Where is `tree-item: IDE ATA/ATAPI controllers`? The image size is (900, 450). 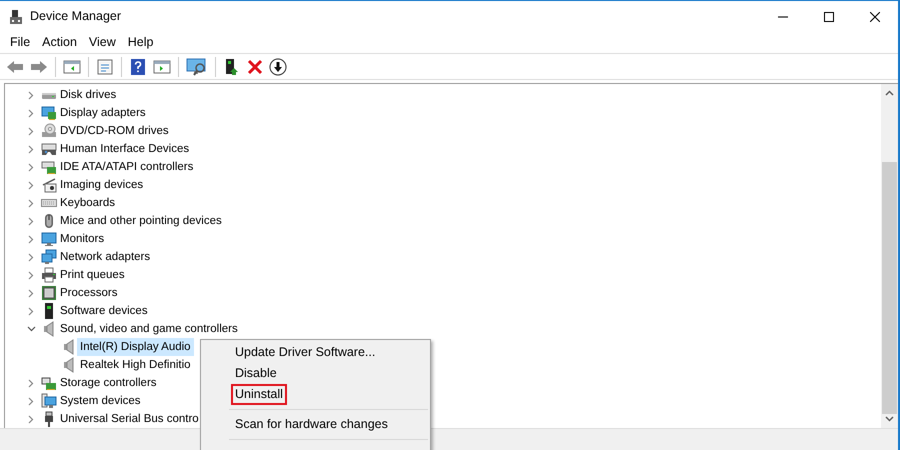 tree-item: IDE ATA/ATAPI controllers is located at coordinates (126, 167).